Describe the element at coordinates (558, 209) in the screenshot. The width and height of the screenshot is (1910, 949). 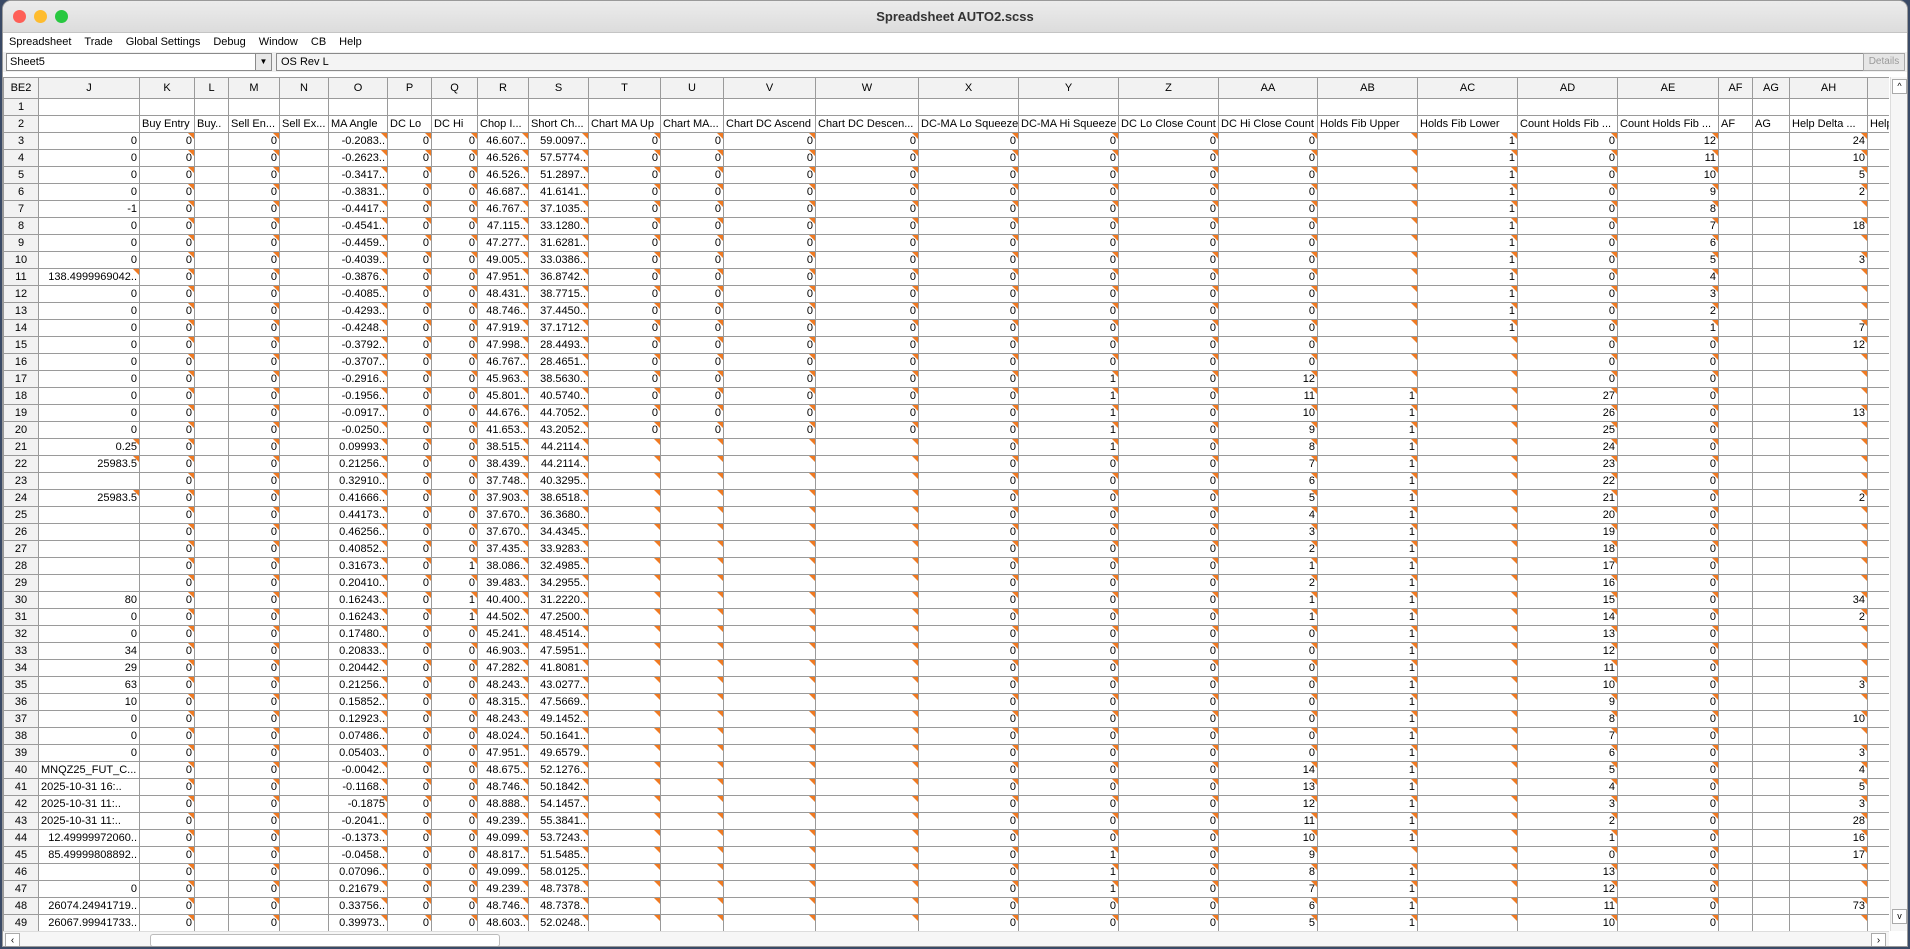
I see `cell: 37.1035..` at that location.